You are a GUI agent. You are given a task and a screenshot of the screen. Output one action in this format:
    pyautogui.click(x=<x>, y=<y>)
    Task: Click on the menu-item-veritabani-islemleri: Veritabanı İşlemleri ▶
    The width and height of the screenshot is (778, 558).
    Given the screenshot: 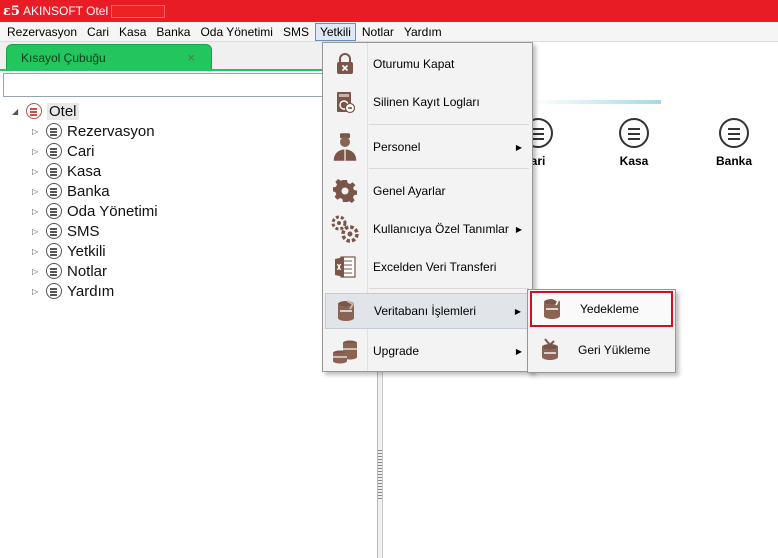 What is the action you would take?
    pyautogui.click(x=427, y=311)
    